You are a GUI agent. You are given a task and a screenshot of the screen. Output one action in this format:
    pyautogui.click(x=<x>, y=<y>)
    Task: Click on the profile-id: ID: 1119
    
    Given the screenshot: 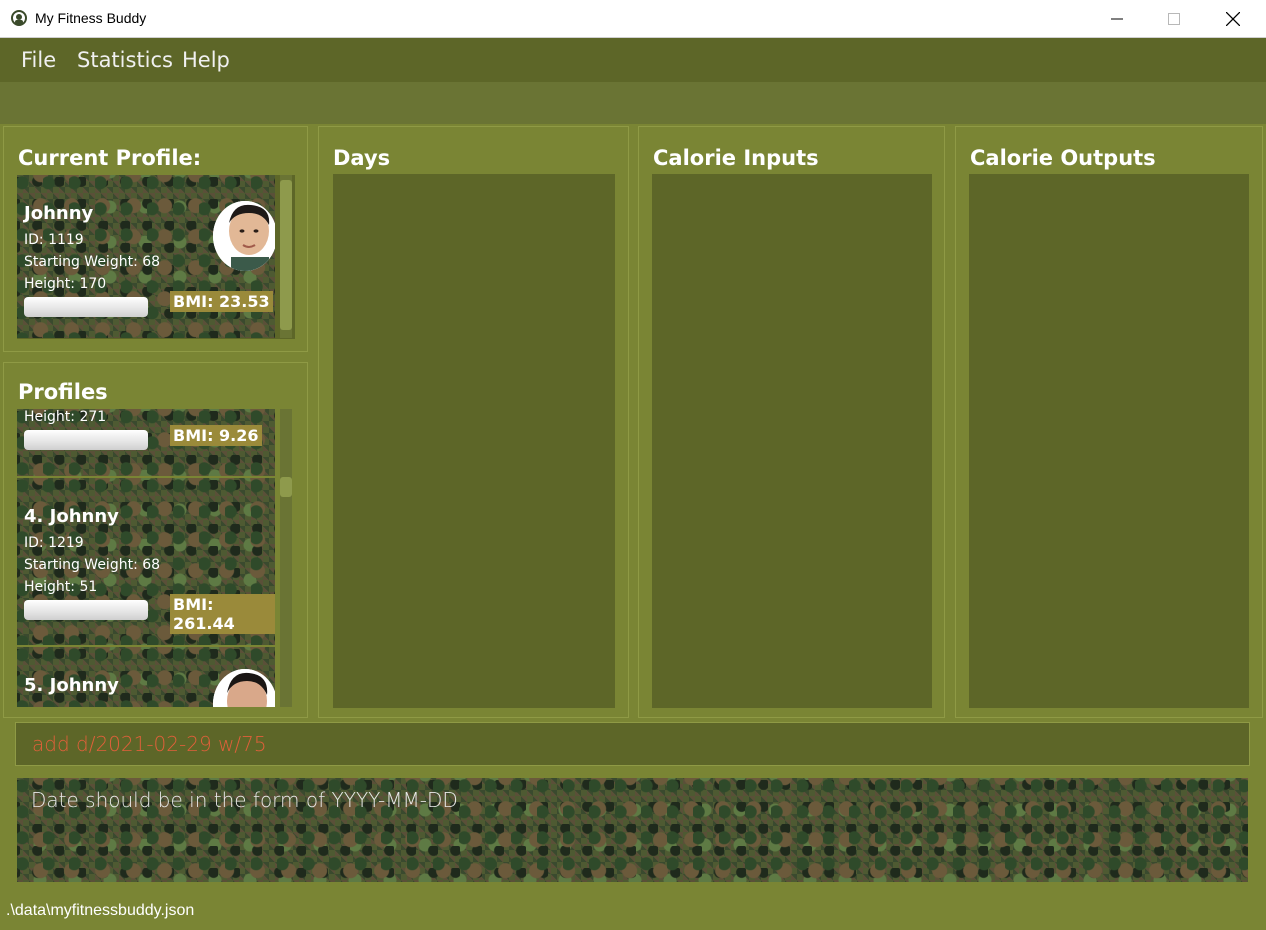 What is the action you would take?
    pyautogui.click(x=54, y=240)
    